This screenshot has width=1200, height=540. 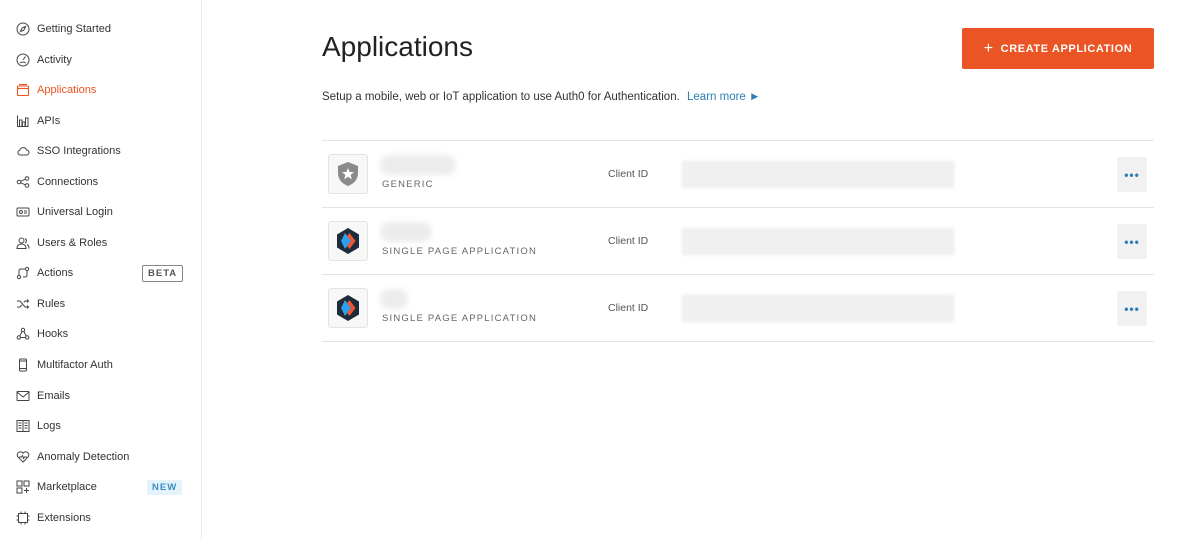 I want to click on sidebar-item-multifactor-auth: Multifactor Auth, so click(x=64, y=365).